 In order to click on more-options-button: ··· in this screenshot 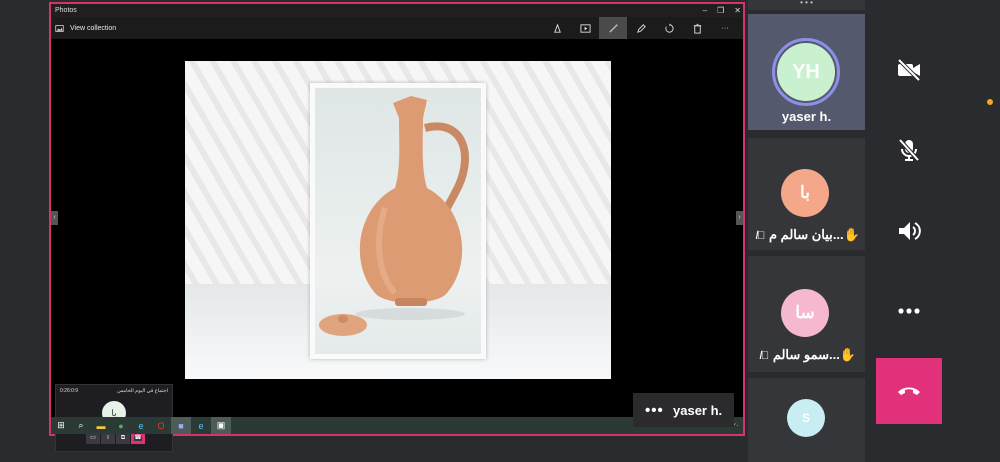, I will do `click(725, 28)`.